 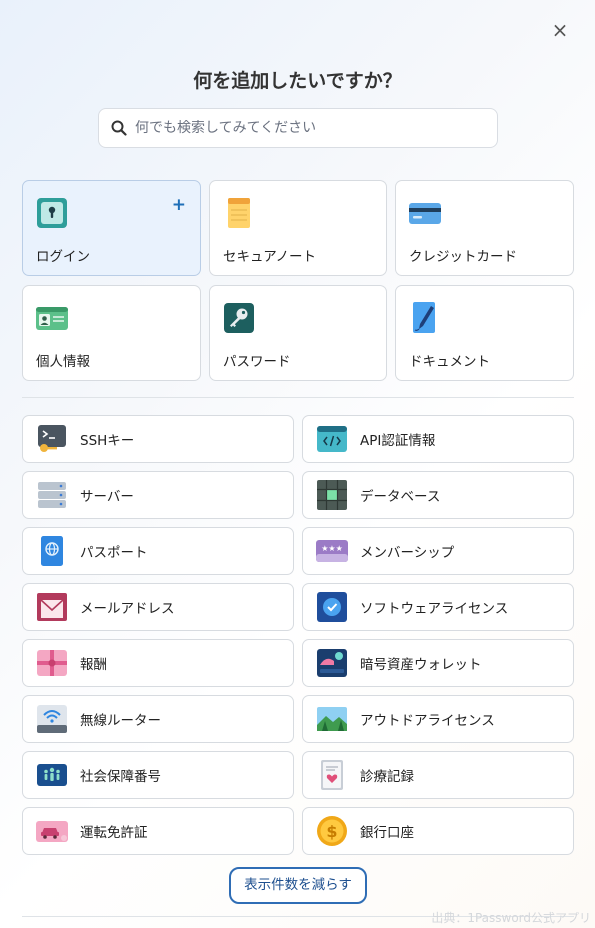 What do you see at coordinates (257, 362) in the screenshot?
I see `category-label: パスワード` at bounding box center [257, 362].